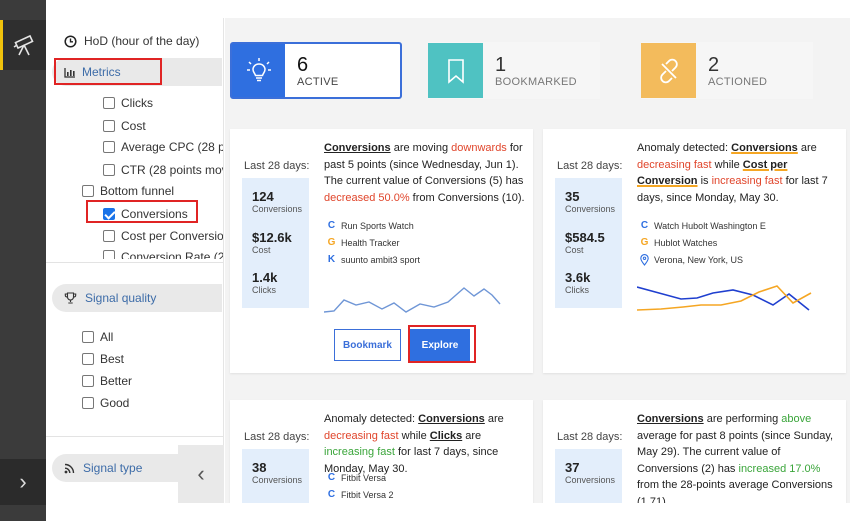 This screenshot has width=850, height=521. I want to click on tile-bookmarked: 1 Bookmarked, so click(514, 70).